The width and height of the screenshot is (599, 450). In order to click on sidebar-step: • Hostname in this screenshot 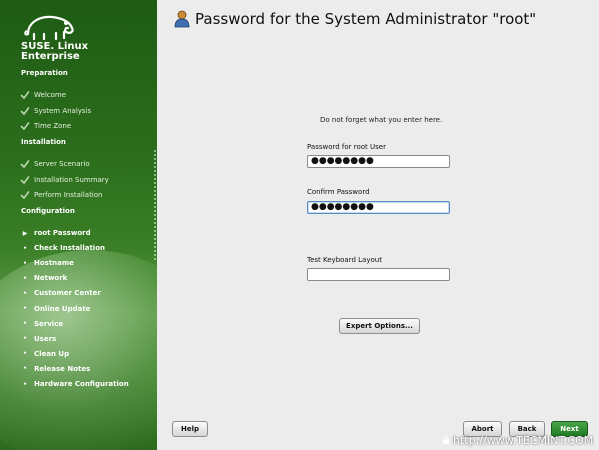, I will do `click(47, 263)`.